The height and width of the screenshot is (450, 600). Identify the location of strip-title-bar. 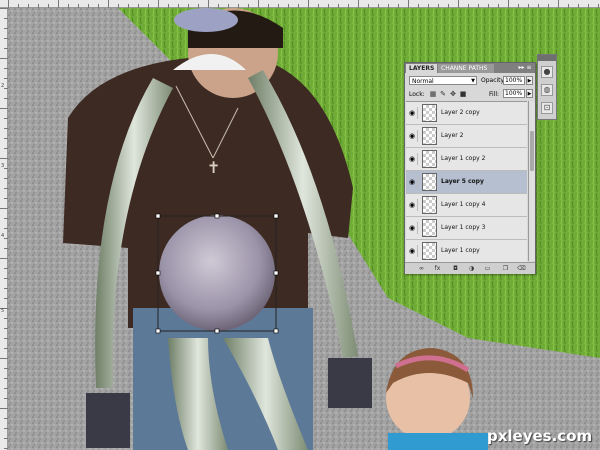
(547, 58).